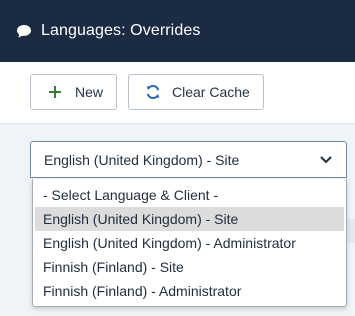  What do you see at coordinates (113, 267) in the screenshot?
I see `option-label: Finnish (Finland) - Site` at bounding box center [113, 267].